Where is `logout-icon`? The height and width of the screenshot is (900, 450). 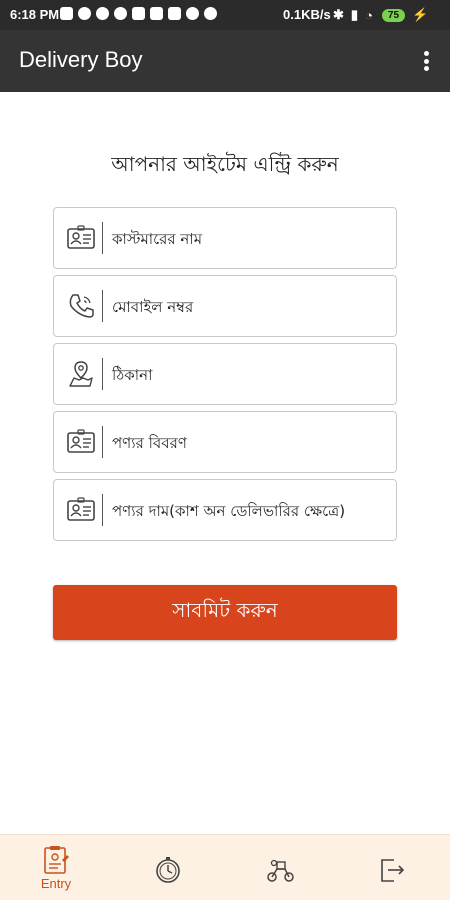 logout-icon is located at coordinates (393, 870).